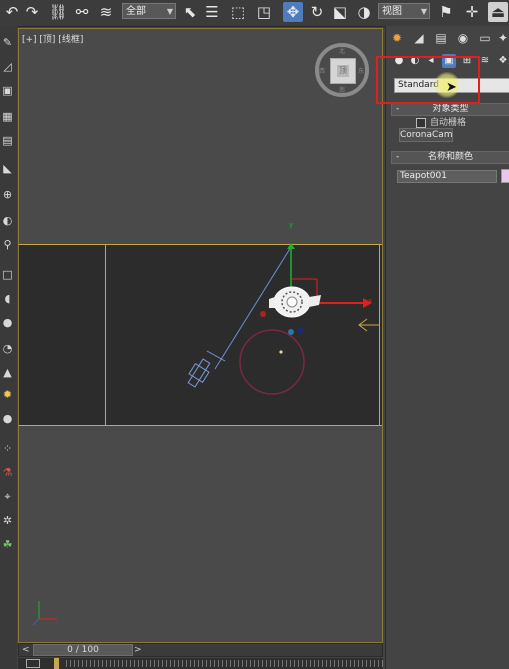 The width and height of the screenshot is (509, 669). What do you see at coordinates (7, 497) in the screenshot?
I see `particle-icon: ⌖` at bounding box center [7, 497].